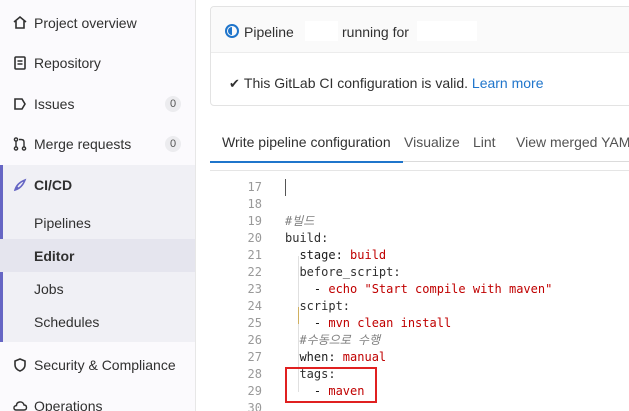 The image size is (629, 411). What do you see at coordinates (67, 63) in the screenshot?
I see `sidebar-item-label: Repository` at bounding box center [67, 63].